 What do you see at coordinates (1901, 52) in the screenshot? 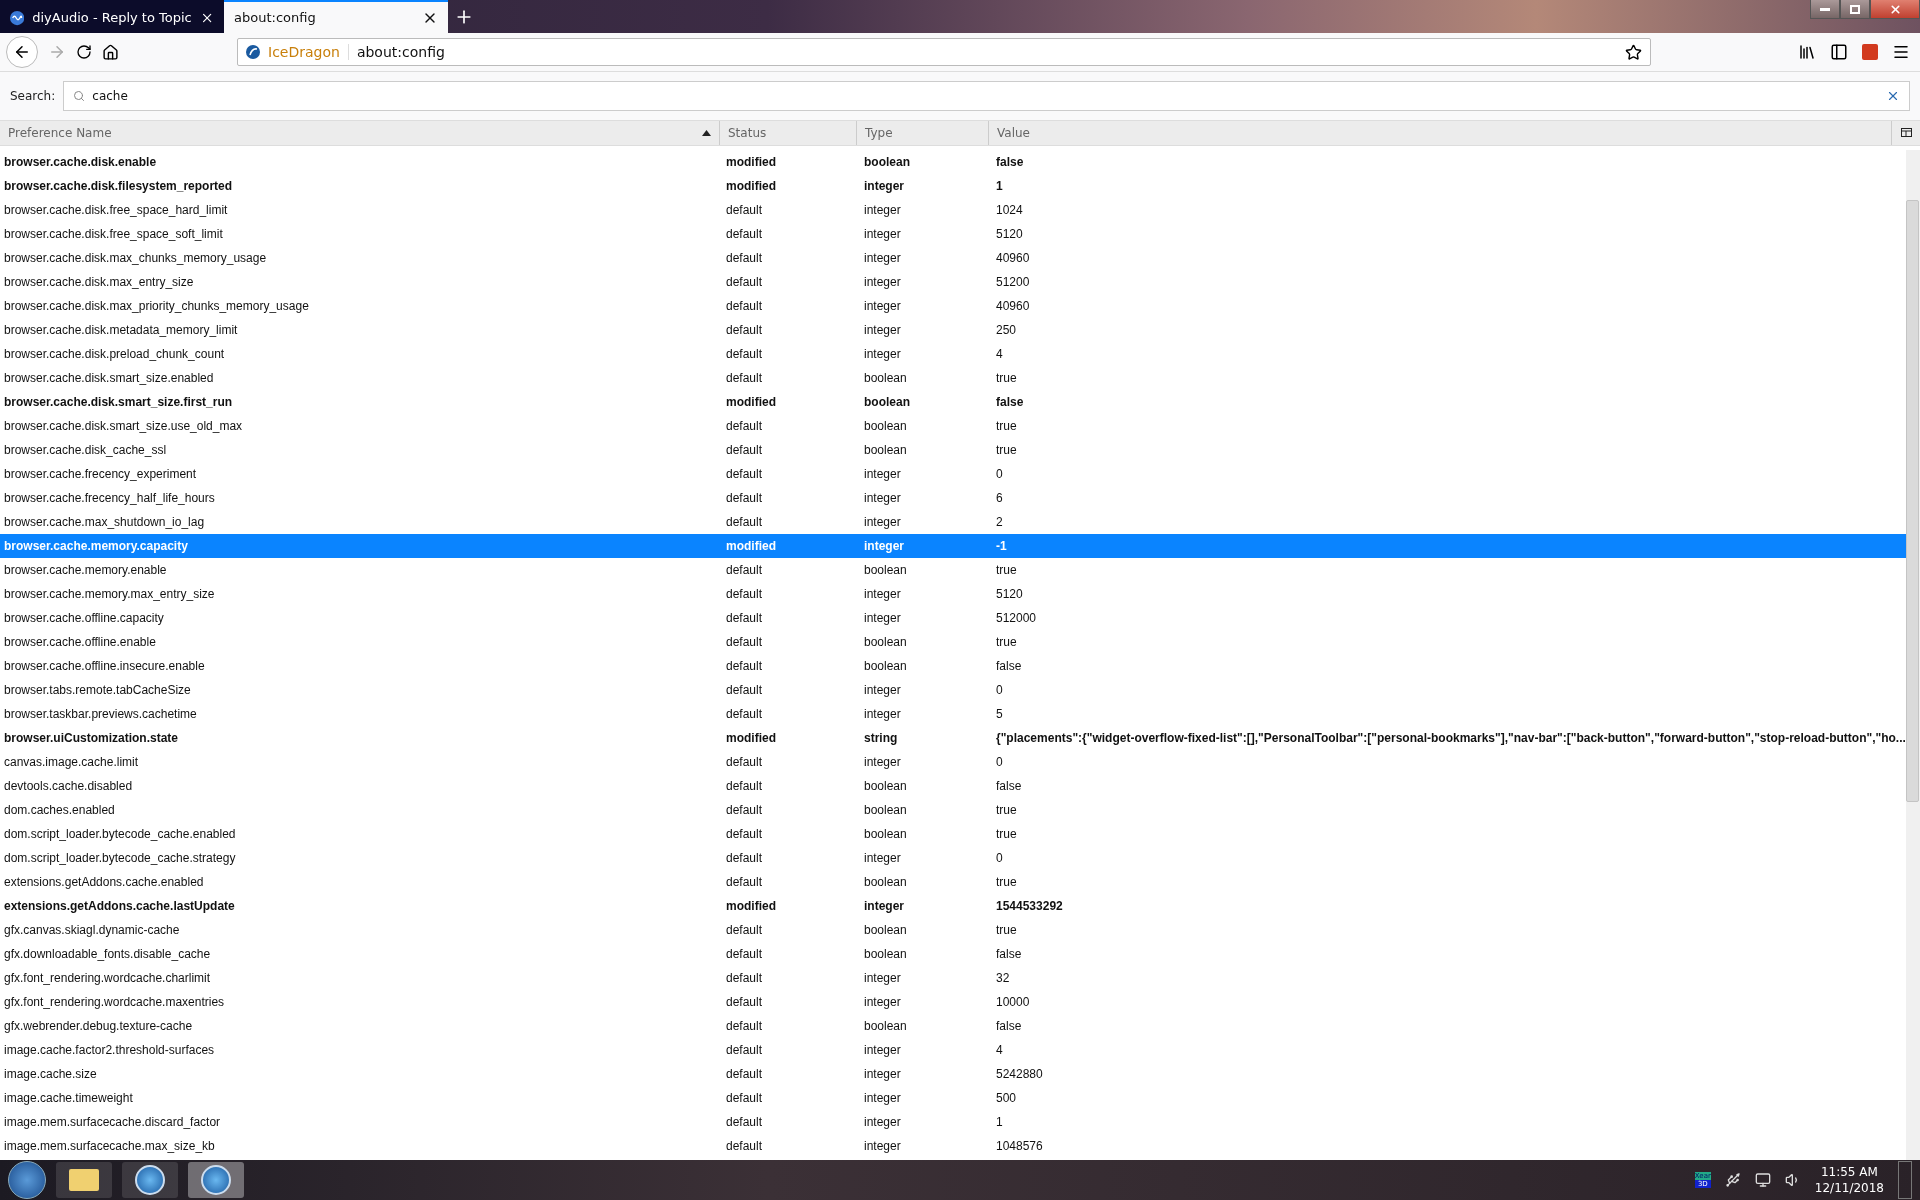
I see `menu-icon` at bounding box center [1901, 52].